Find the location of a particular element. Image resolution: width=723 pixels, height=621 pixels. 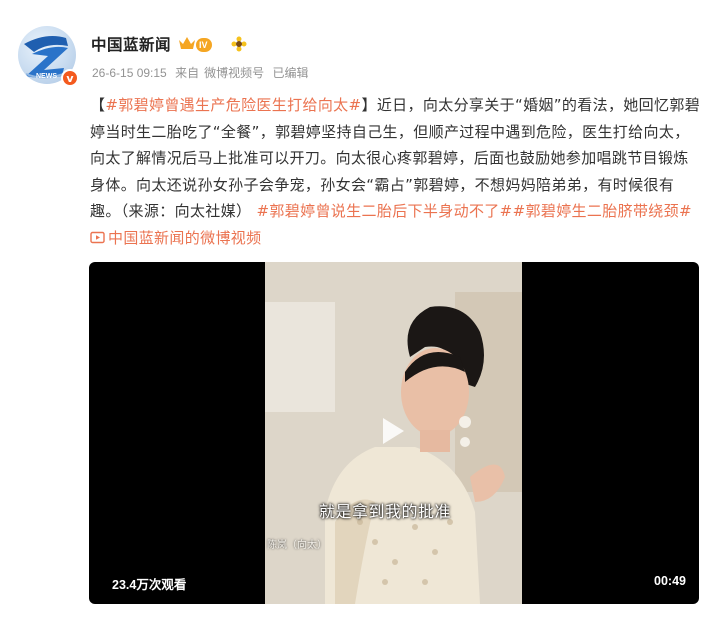

play-icon is located at coordinates (393, 431).